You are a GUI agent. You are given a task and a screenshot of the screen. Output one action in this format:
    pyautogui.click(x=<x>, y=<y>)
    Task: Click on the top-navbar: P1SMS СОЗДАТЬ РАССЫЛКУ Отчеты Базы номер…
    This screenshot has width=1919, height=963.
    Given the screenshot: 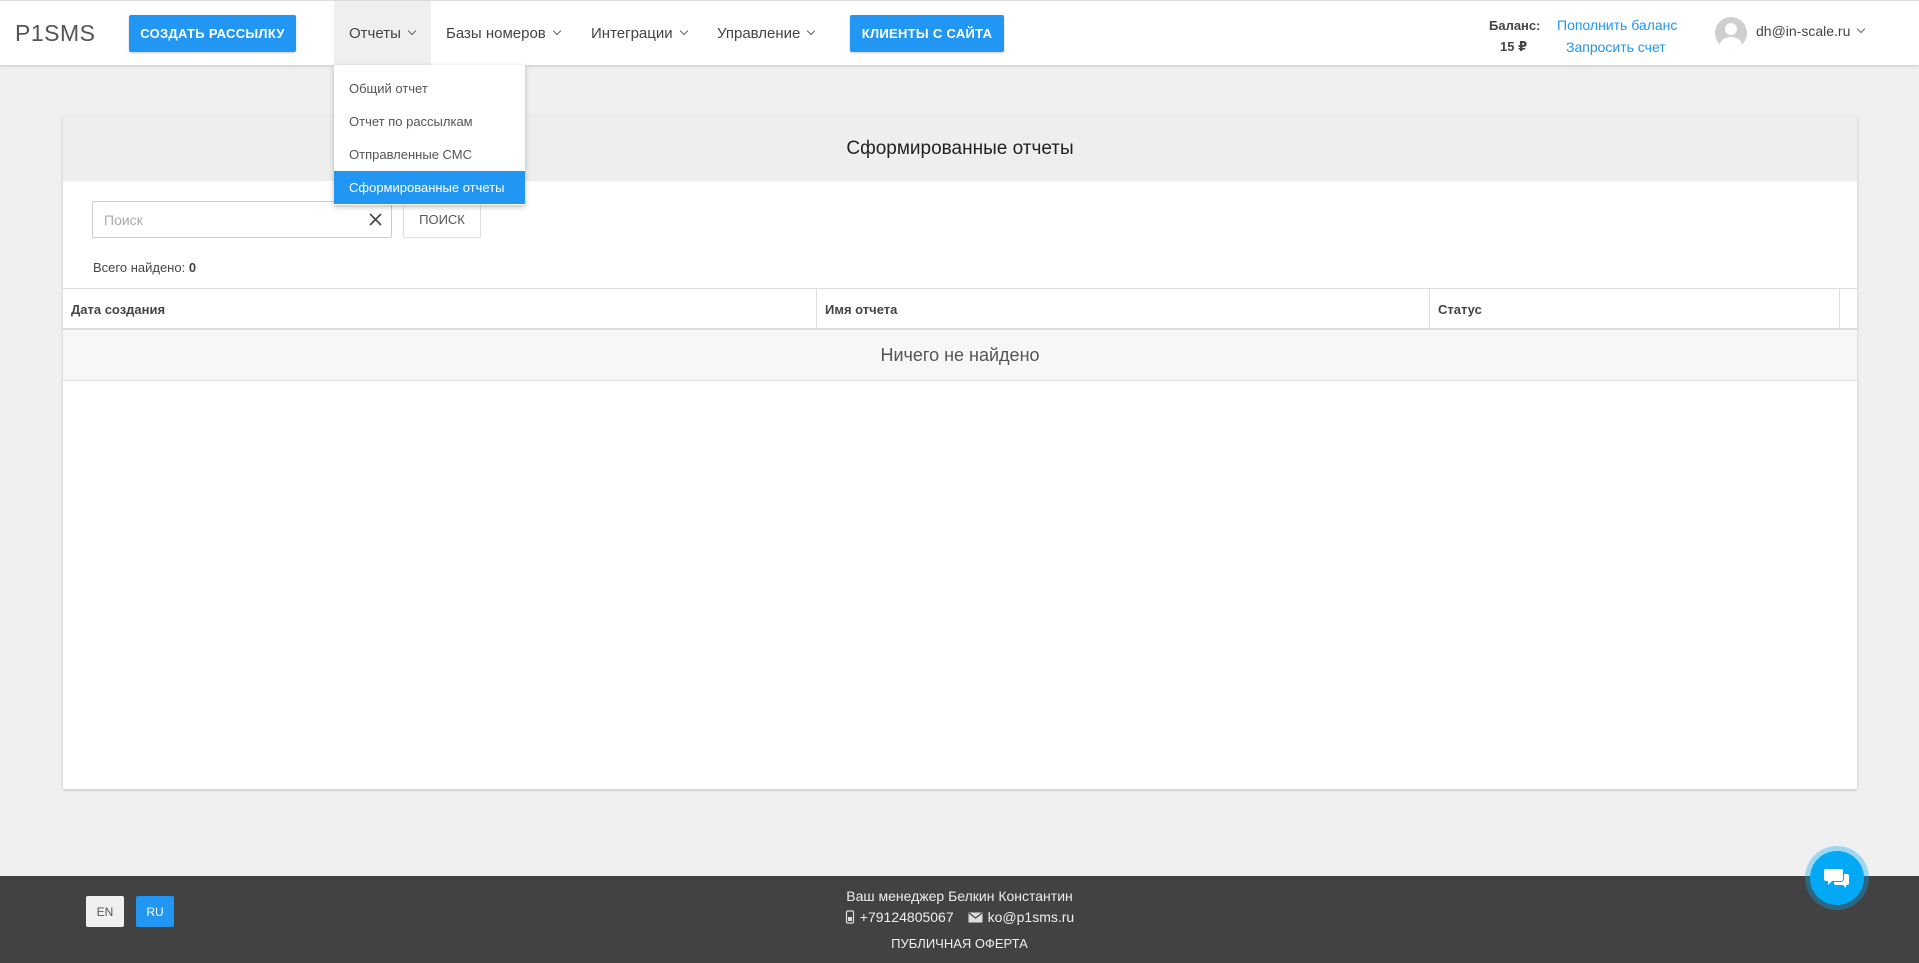 What is the action you would take?
    pyautogui.click(x=959, y=32)
    